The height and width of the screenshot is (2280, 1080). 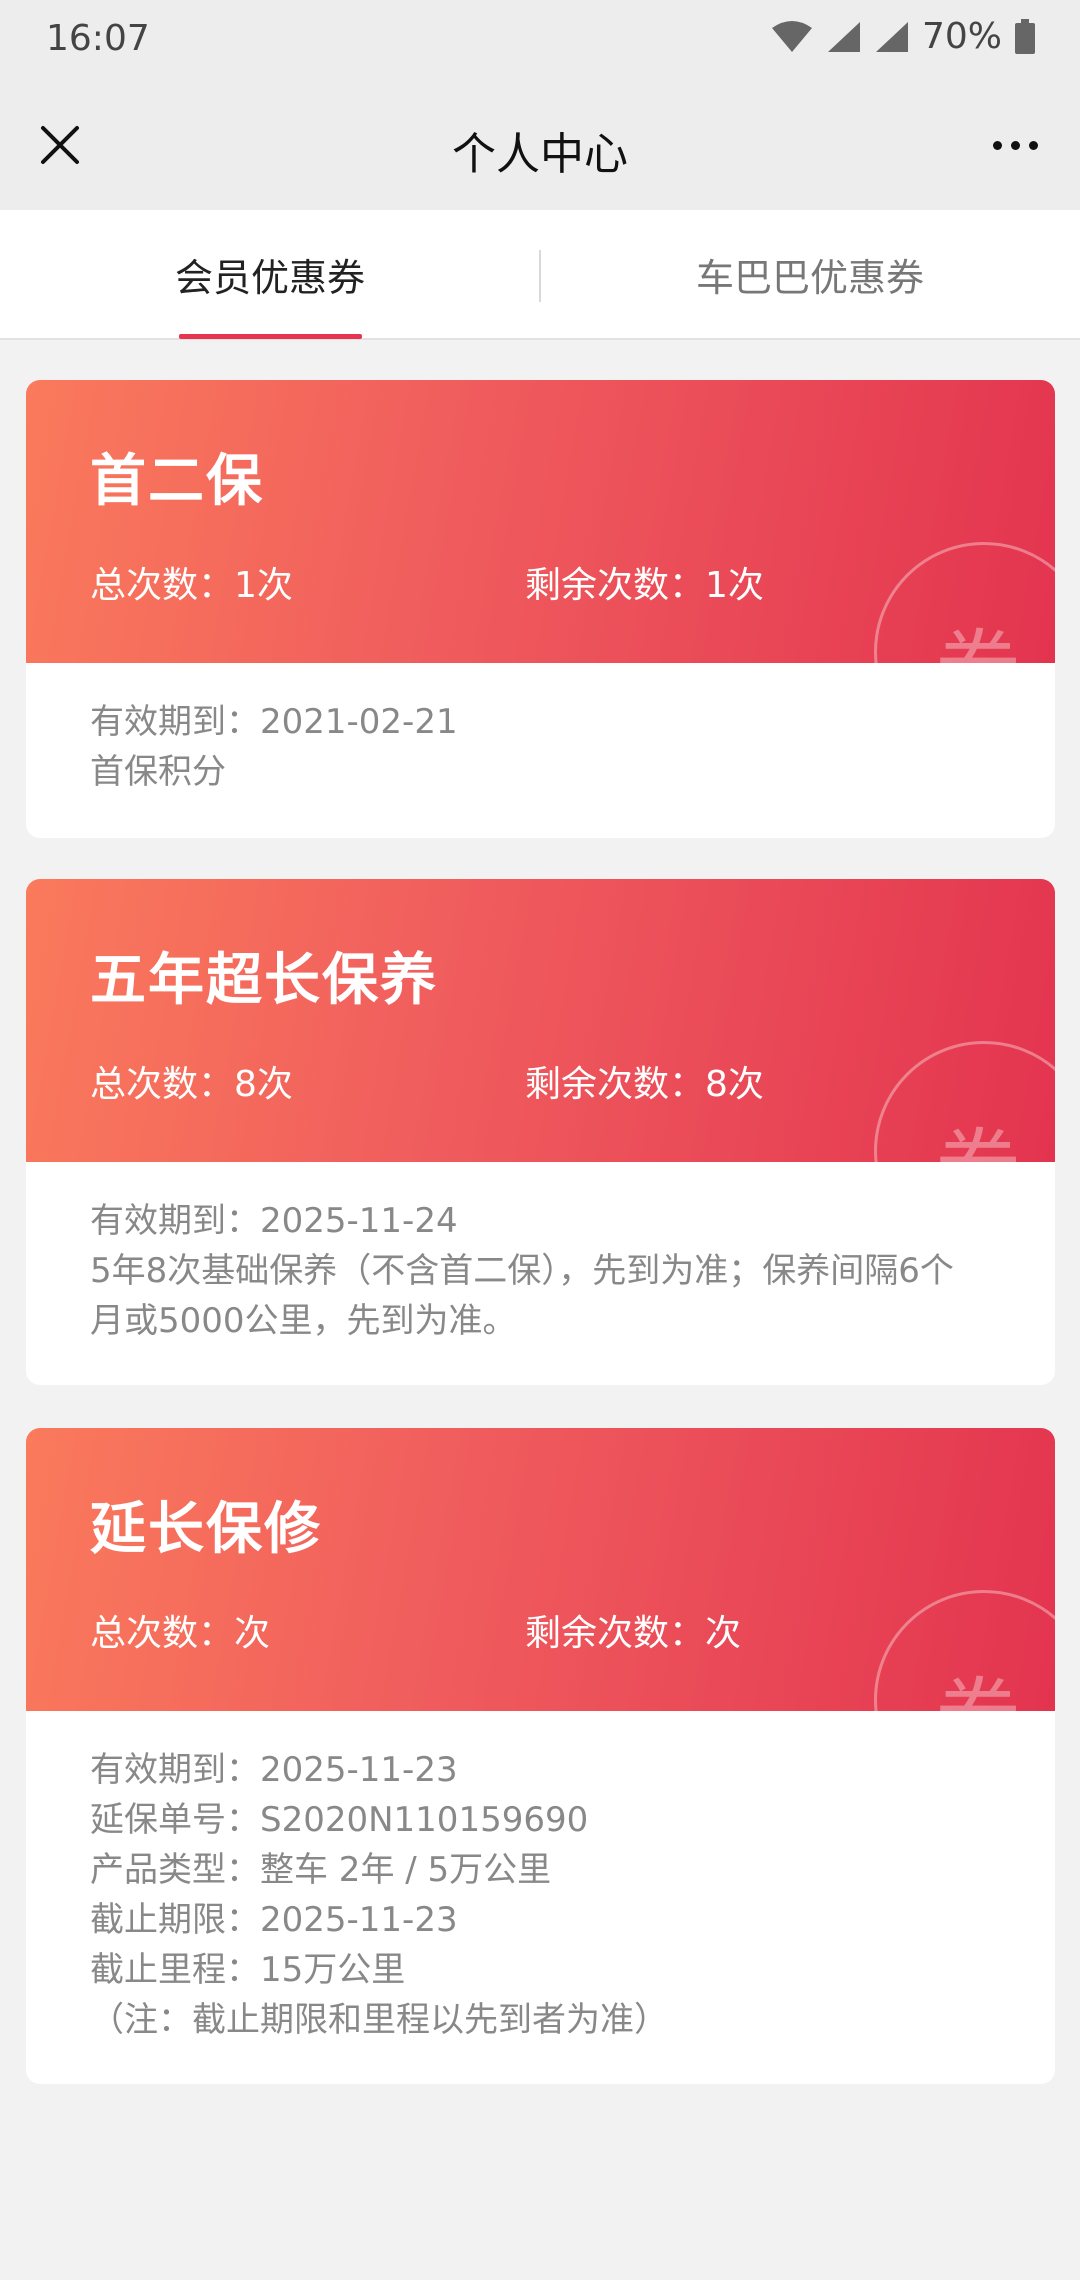 What do you see at coordinates (339, 1820) in the screenshot?
I see `coupon-detail-line: 延保单号：S2020N110159690` at bounding box center [339, 1820].